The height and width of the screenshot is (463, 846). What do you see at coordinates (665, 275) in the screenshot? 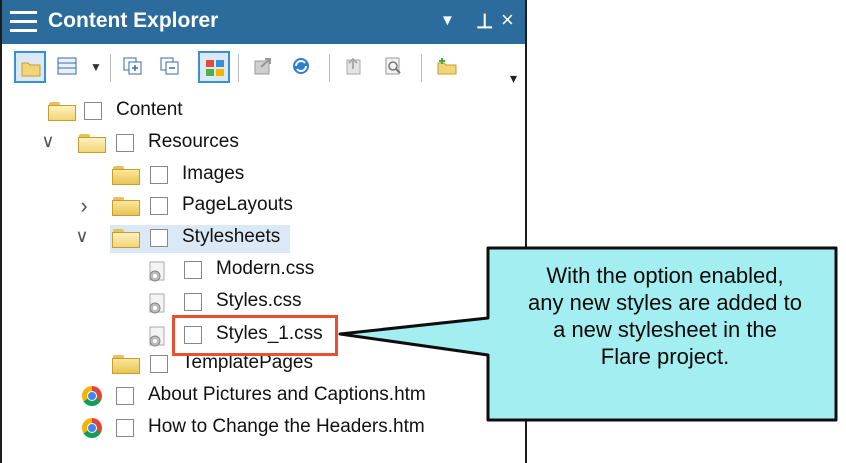
I see `callout-line: With the option enabled,` at bounding box center [665, 275].